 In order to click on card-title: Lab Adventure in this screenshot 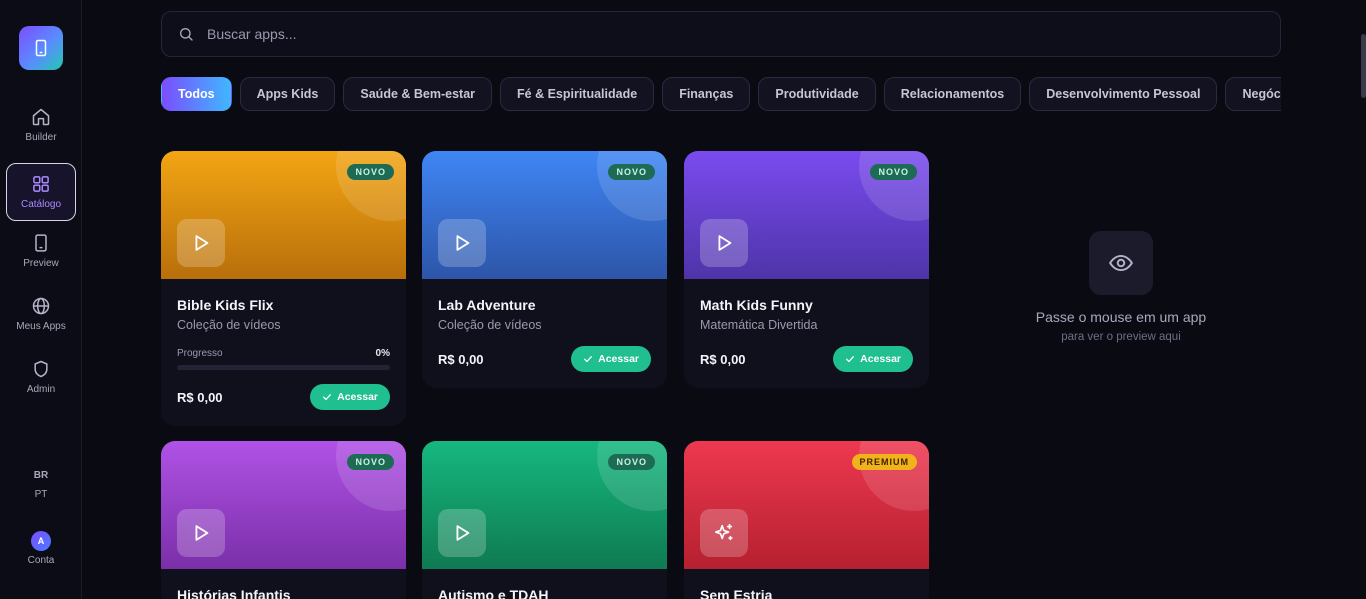, I will do `click(487, 305)`.